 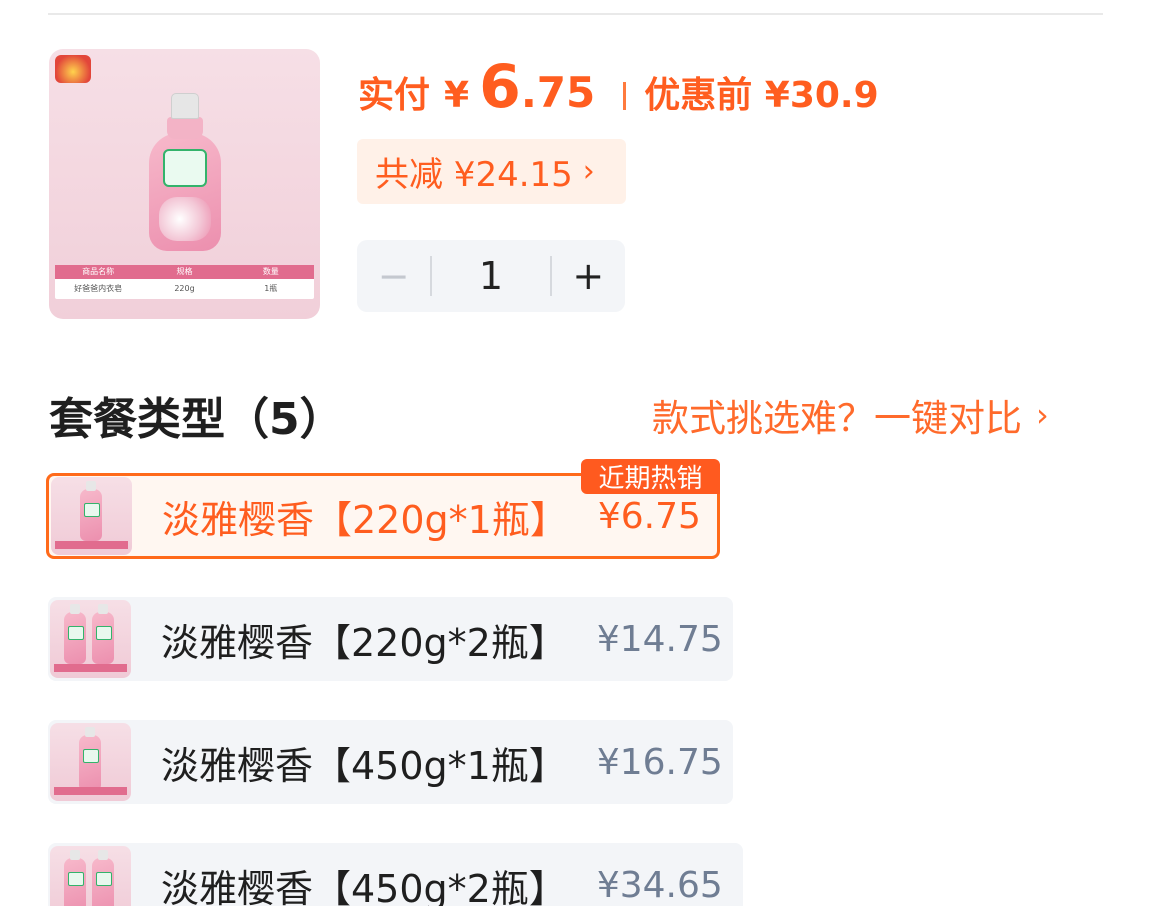 What do you see at coordinates (394, 95) in the screenshot?
I see `paid-label: 实付` at bounding box center [394, 95].